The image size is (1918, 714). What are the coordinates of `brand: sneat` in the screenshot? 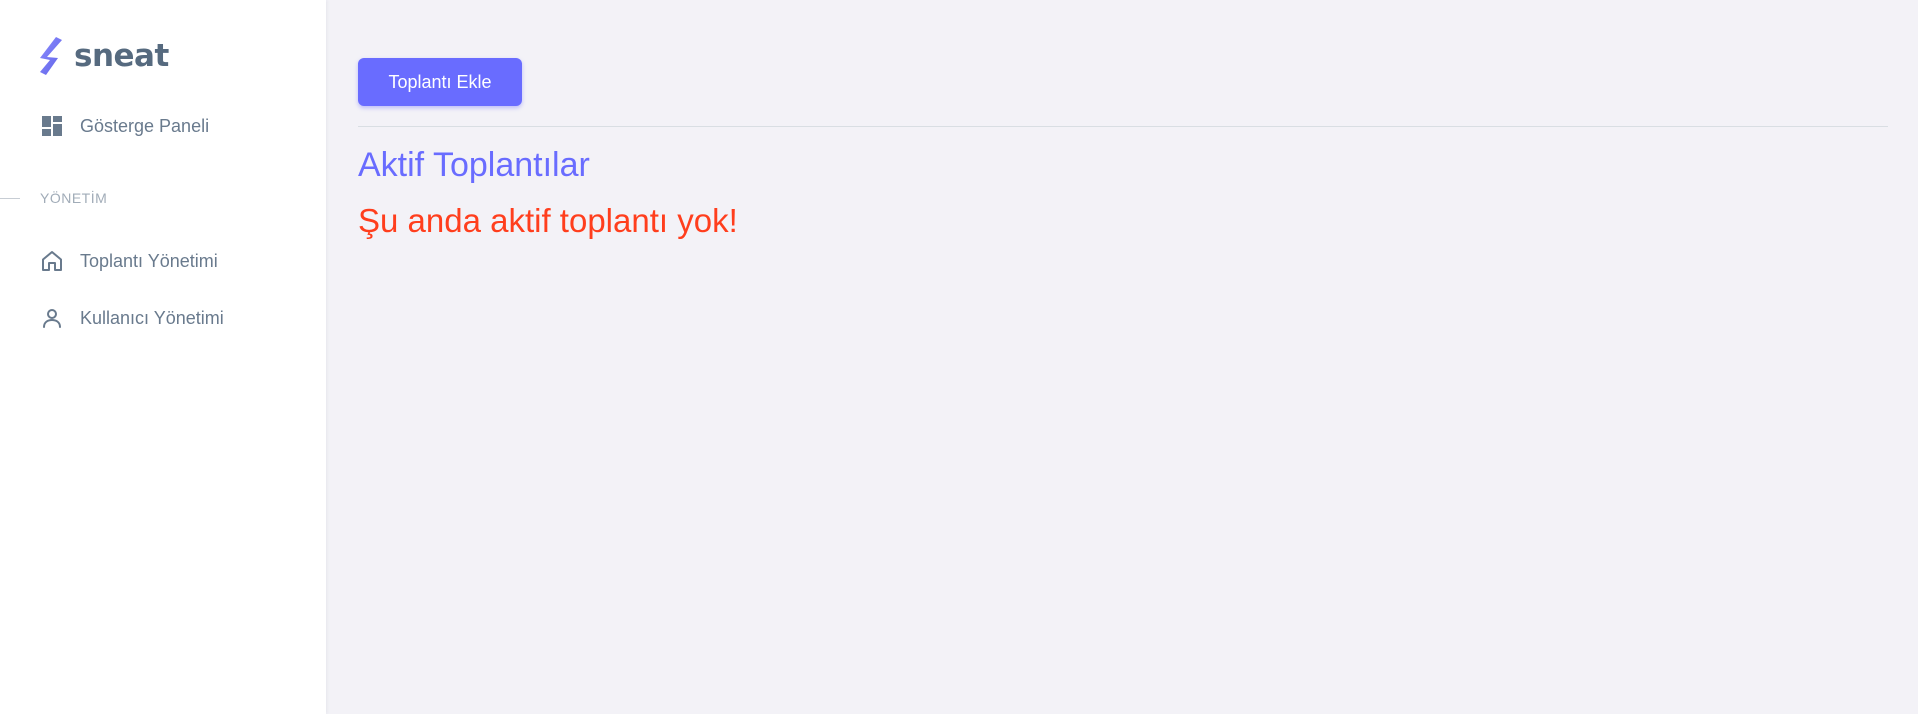 It's located at (103, 56).